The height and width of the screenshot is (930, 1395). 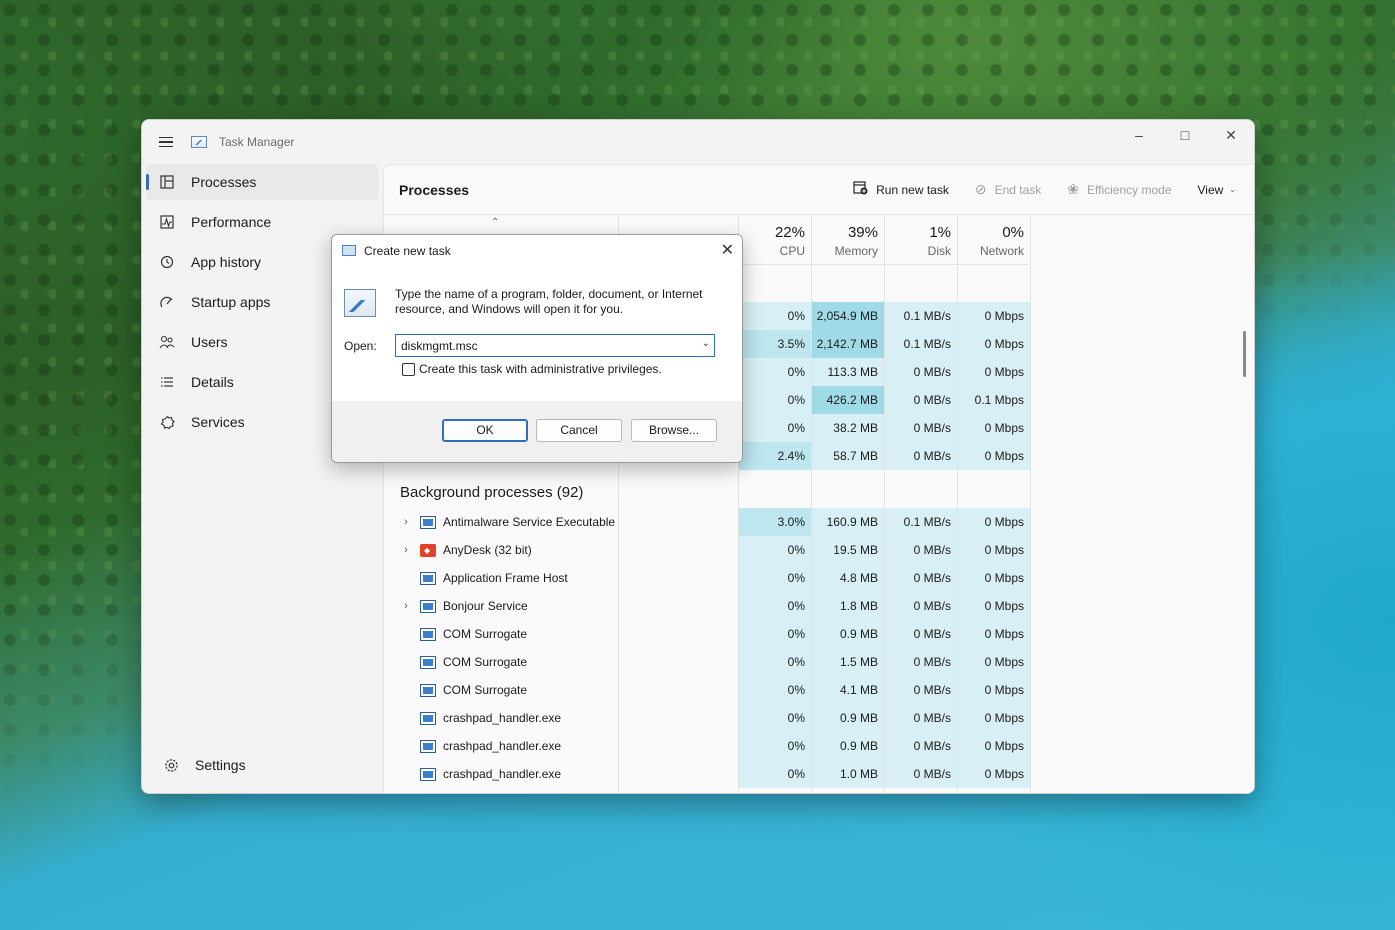 I want to click on cpu-total: 22%, so click(x=789, y=232).